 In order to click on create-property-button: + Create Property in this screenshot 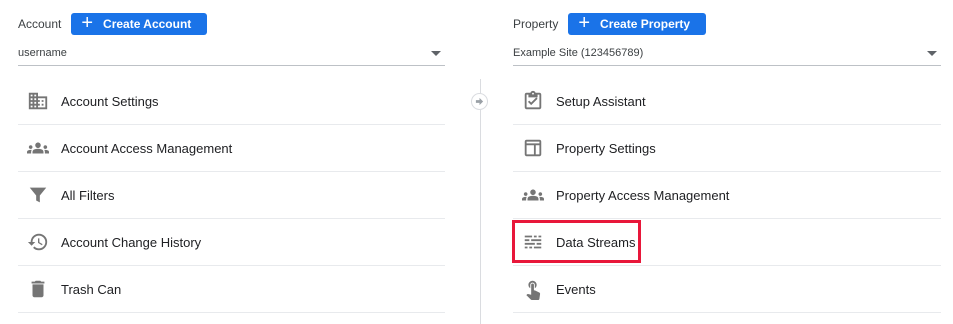, I will do `click(637, 23)`.